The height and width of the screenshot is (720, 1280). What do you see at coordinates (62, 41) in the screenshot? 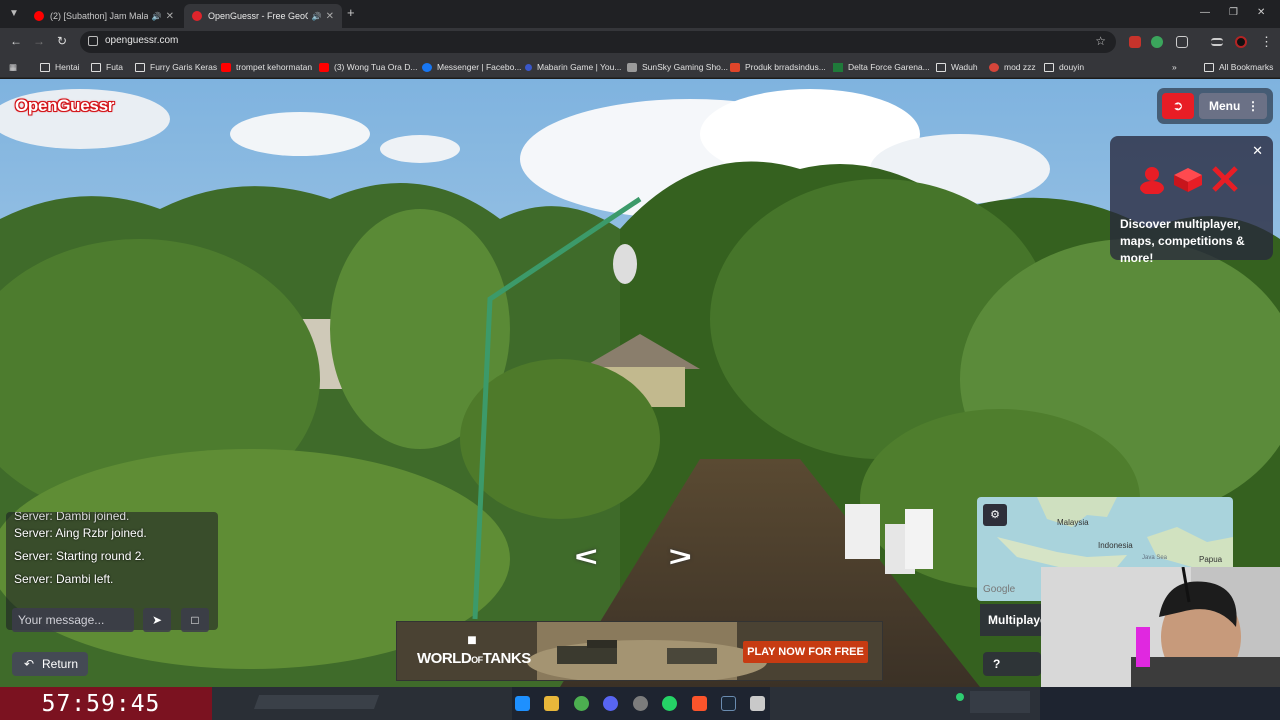
I see `reload-icon: ↻` at bounding box center [62, 41].